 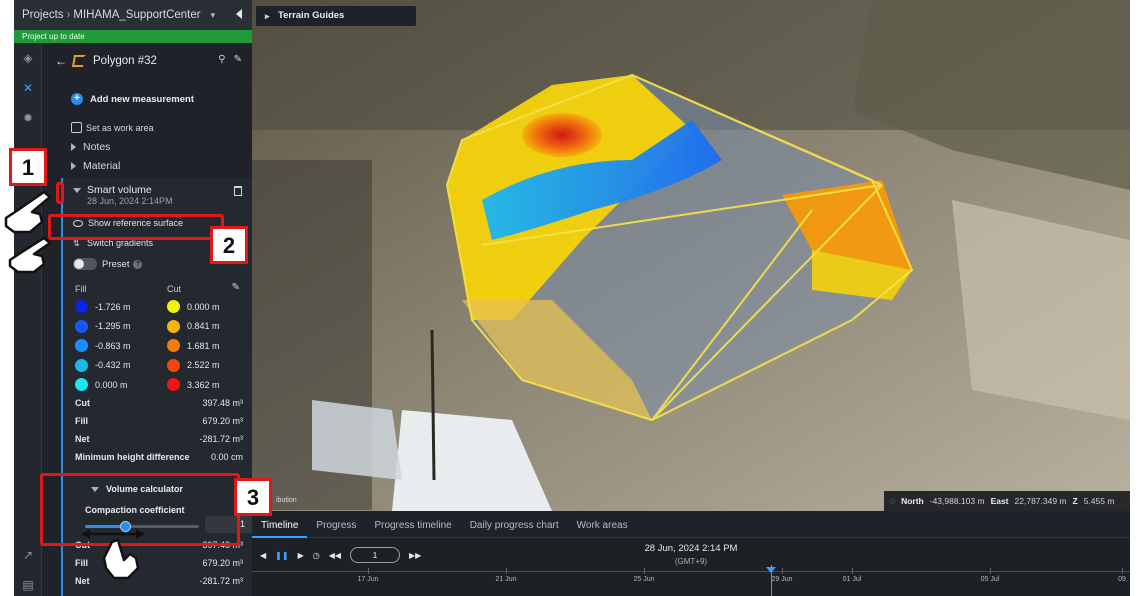 I want to click on cut-scale-row: 2.522 m, so click(x=193, y=365).